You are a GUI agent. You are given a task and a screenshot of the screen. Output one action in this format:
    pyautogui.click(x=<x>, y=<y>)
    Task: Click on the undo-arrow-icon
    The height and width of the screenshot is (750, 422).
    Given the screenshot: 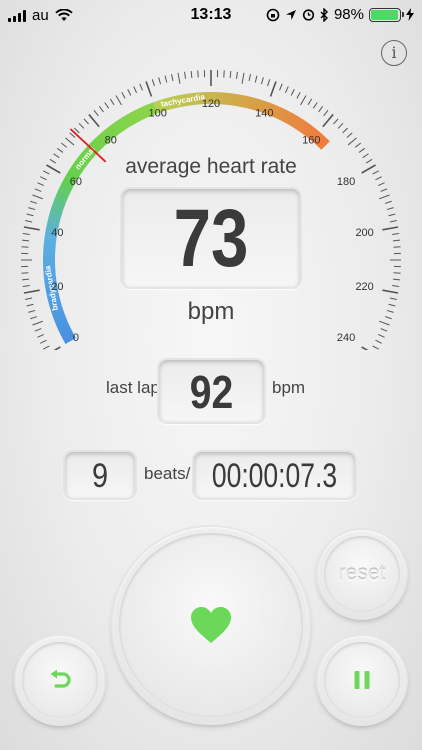 What is the action you would take?
    pyautogui.click(x=60, y=678)
    